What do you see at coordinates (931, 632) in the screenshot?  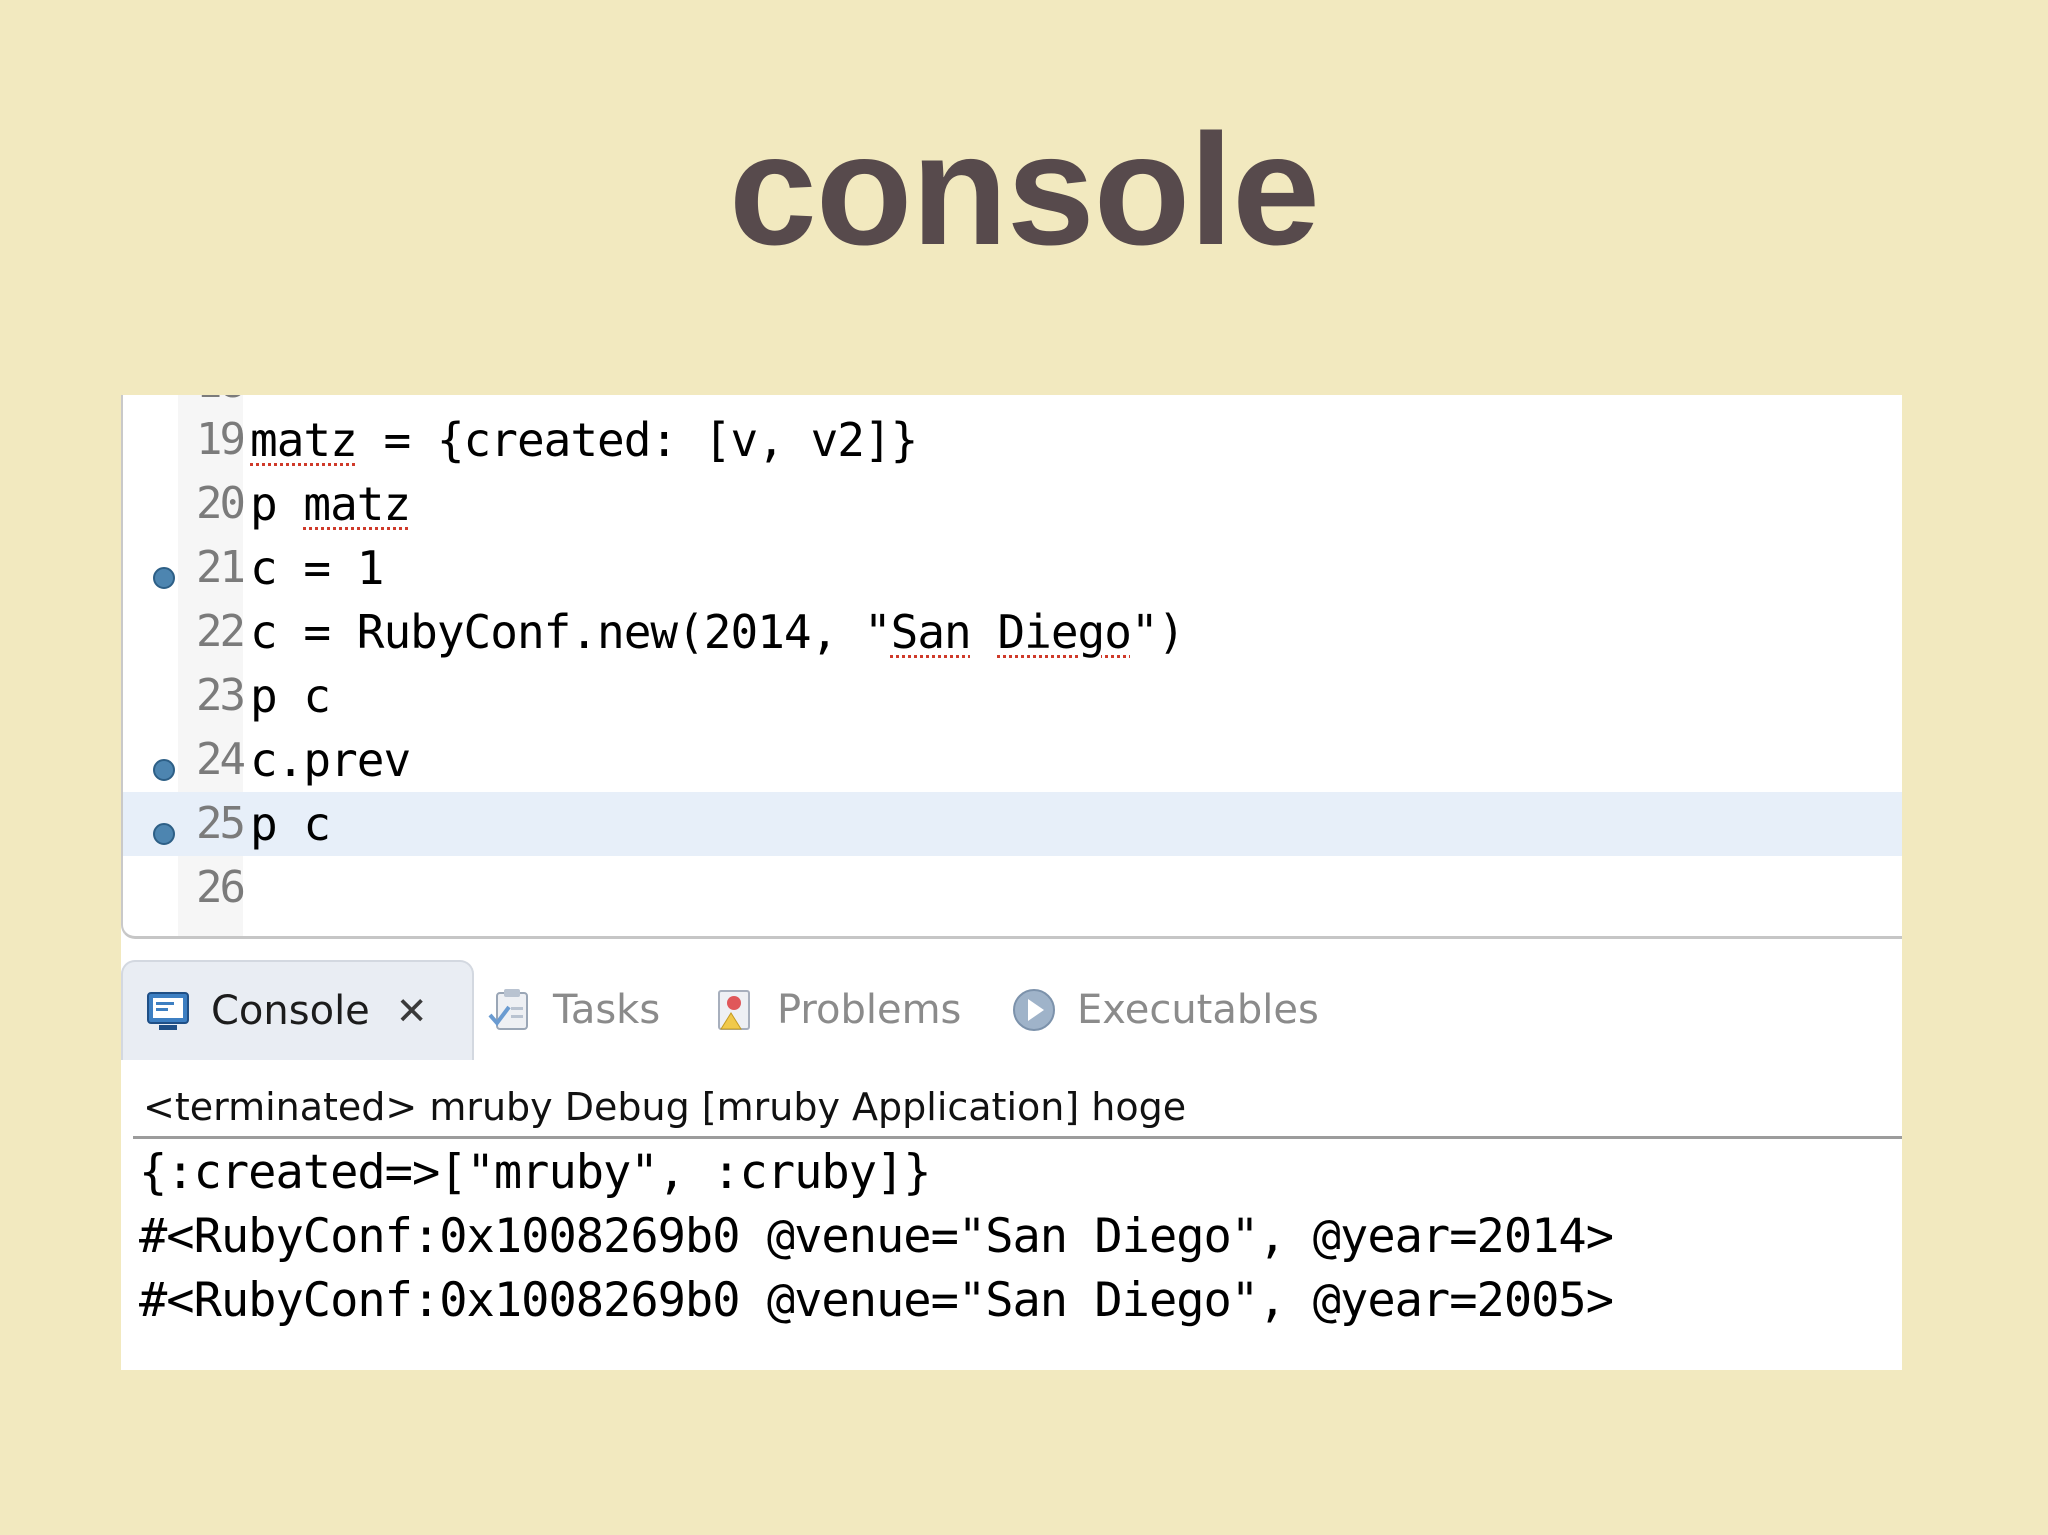 I see `code-token-warning: San` at bounding box center [931, 632].